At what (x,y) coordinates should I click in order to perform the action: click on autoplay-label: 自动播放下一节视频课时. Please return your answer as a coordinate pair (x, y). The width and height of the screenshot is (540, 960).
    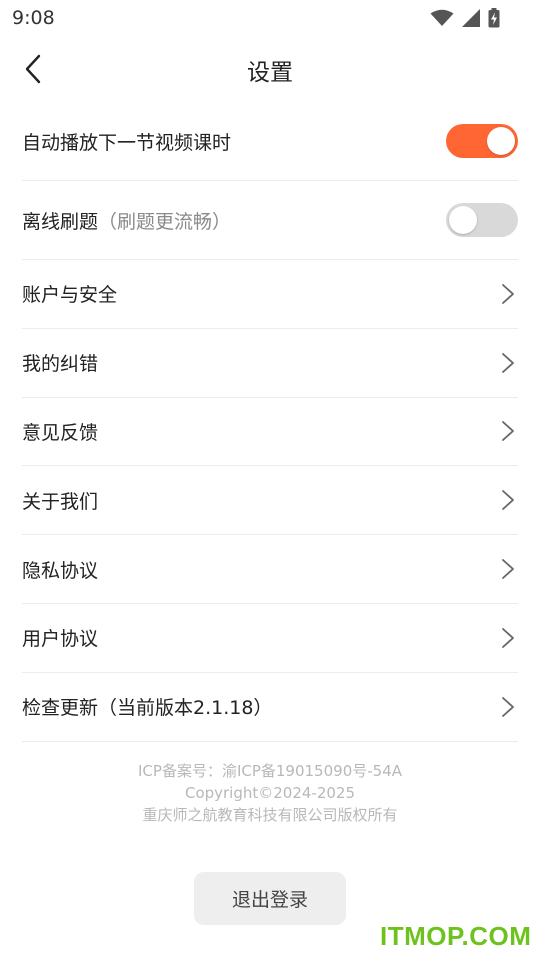
    Looking at the image, I should click on (127, 142).